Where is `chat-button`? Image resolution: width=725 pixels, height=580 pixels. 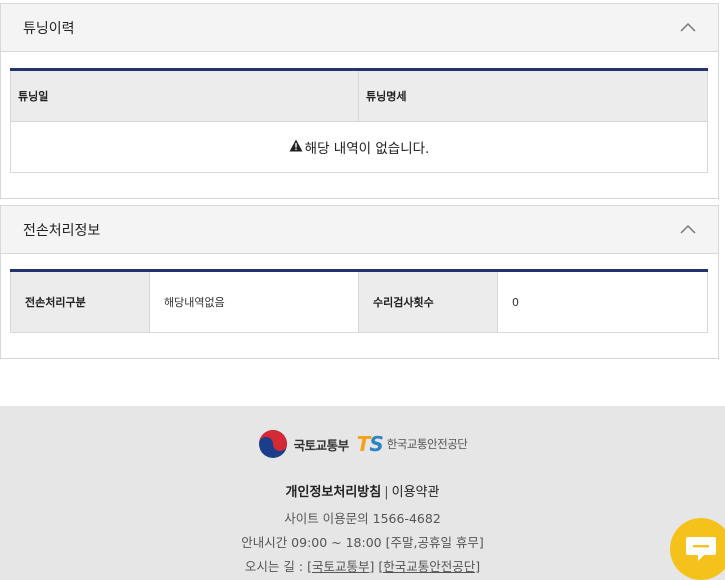
chat-button is located at coordinates (697, 549).